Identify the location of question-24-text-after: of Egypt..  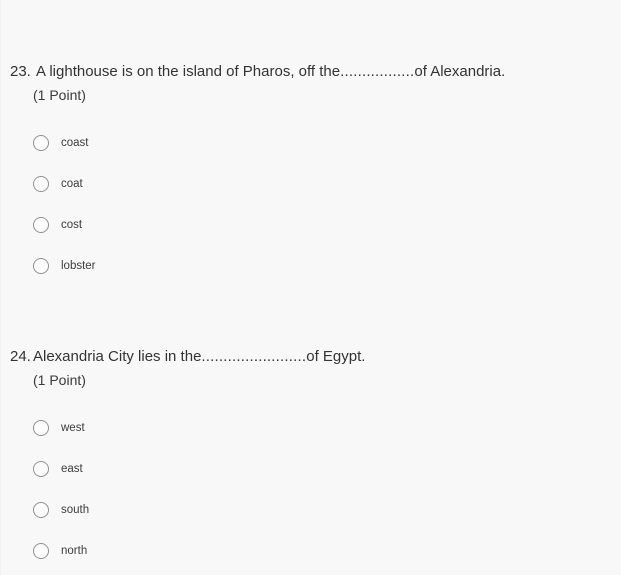
(336, 356).